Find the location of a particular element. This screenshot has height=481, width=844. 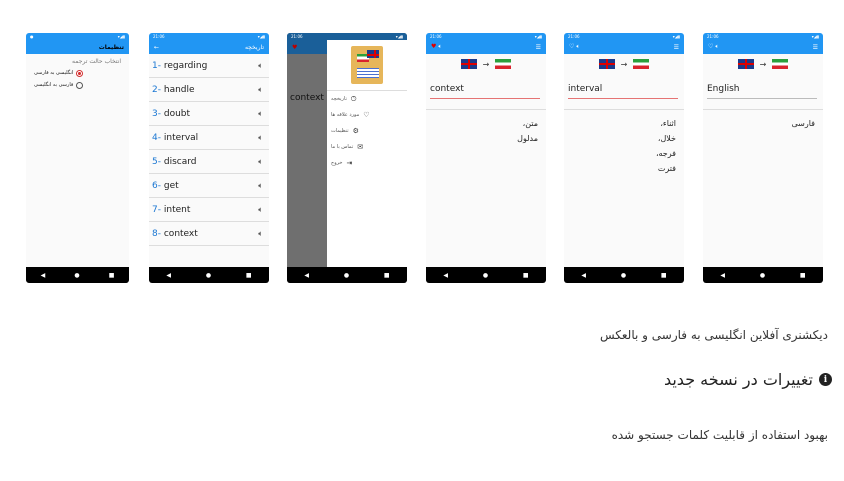

drawer-item-label: تاریخچه is located at coordinates (339, 99).